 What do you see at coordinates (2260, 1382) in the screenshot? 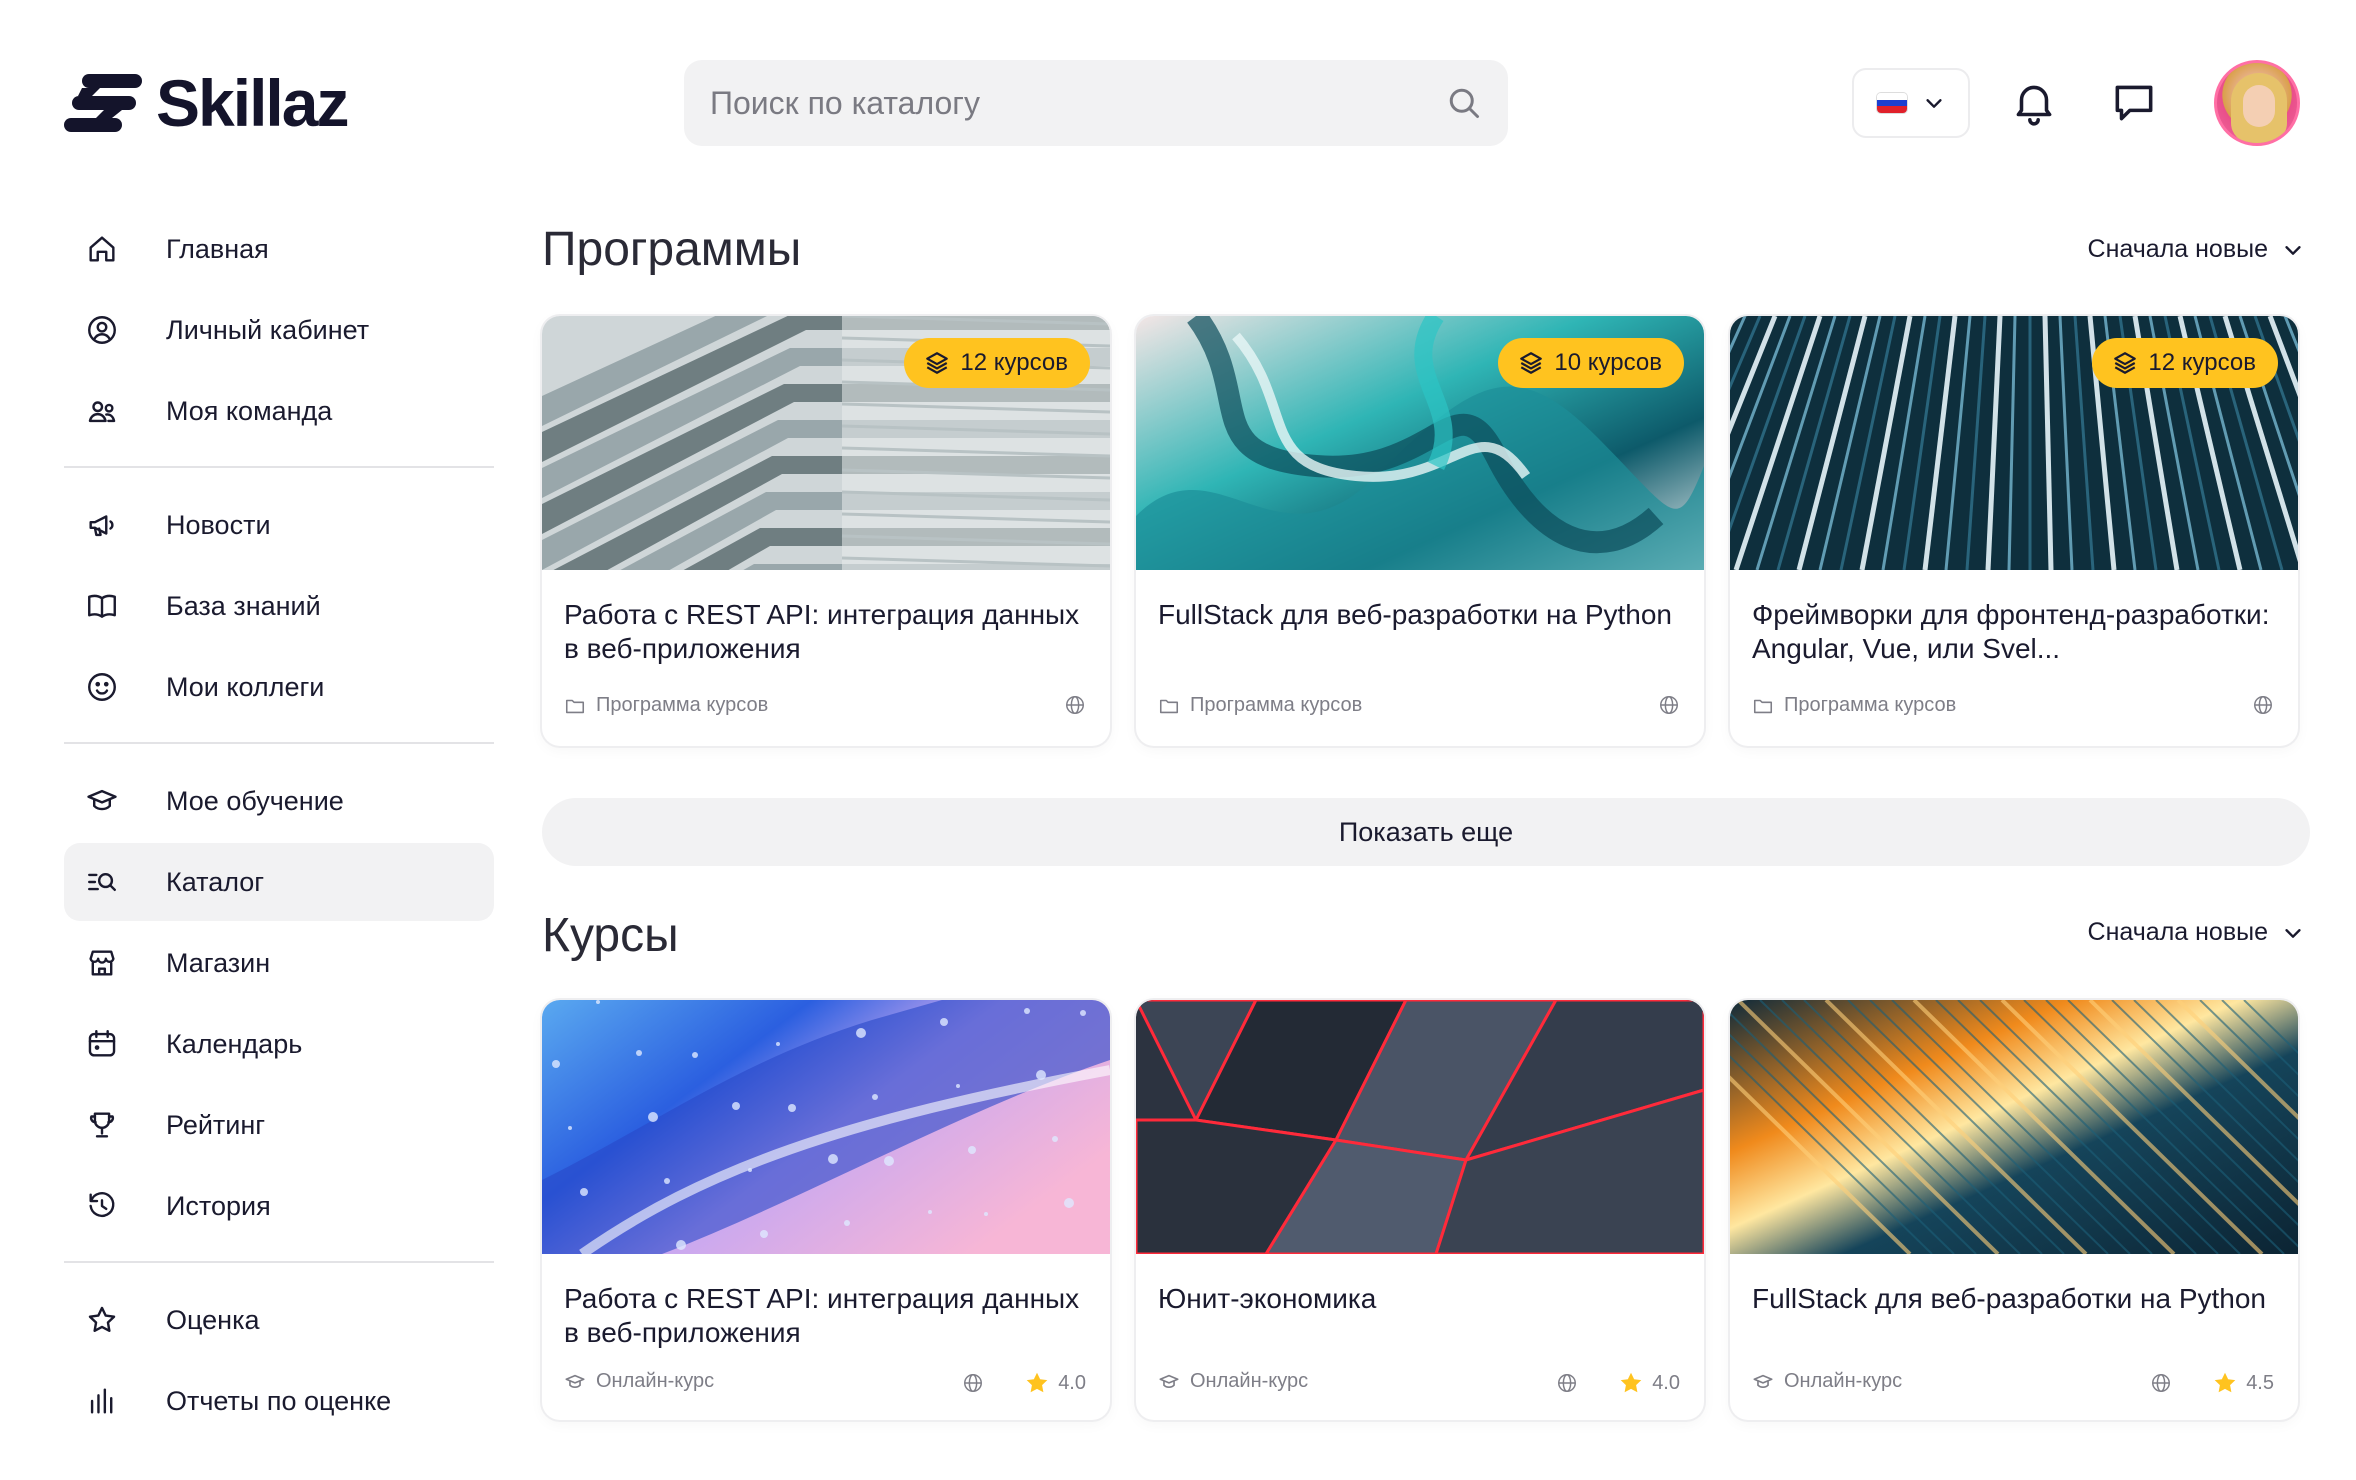
I see `course-rating-value: 4.5` at bounding box center [2260, 1382].